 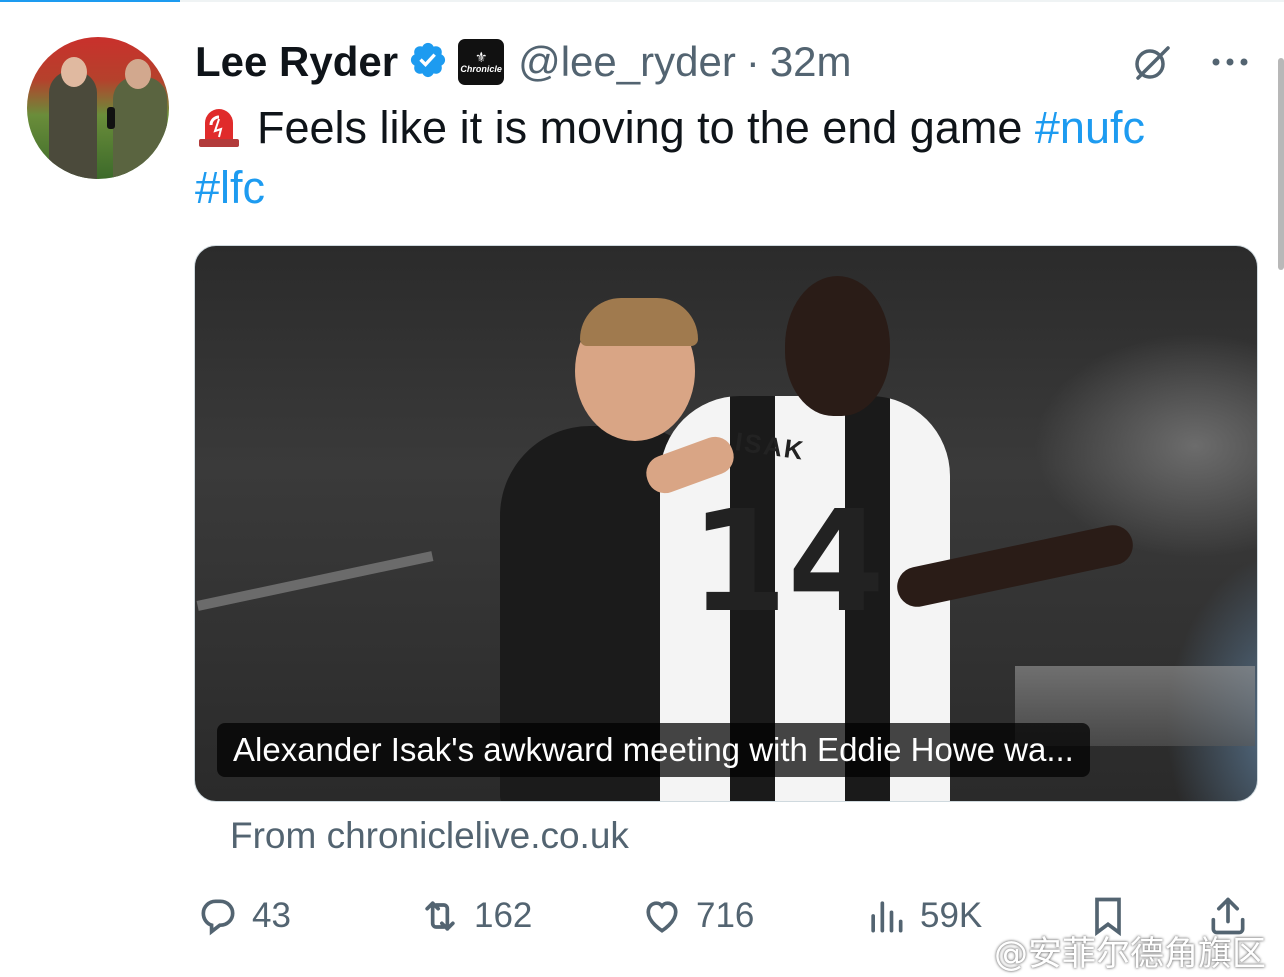 I want to click on more-icon, so click(x=1230, y=62).